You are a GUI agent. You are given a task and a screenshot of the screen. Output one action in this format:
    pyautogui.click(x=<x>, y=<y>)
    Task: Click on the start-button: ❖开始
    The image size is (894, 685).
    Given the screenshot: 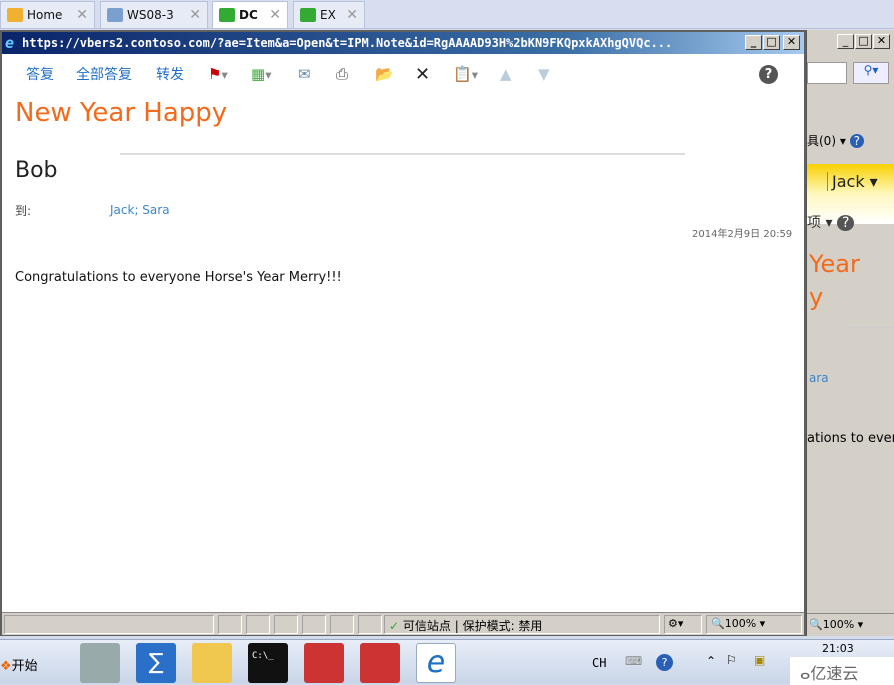 What is the action you would take?
    pyautogui.click(x=25, y=663)
    